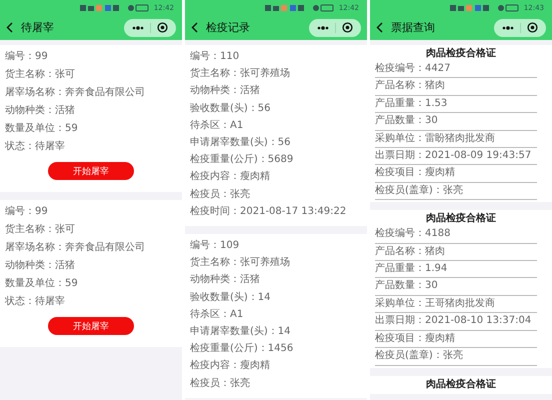 Image resolution: width=552 pixels, height=400 pixels. Describe the element at coordinates (456, 305) in the screenshot. I see `info-line: 采购单位：王哥猪肉批发商` at that location.